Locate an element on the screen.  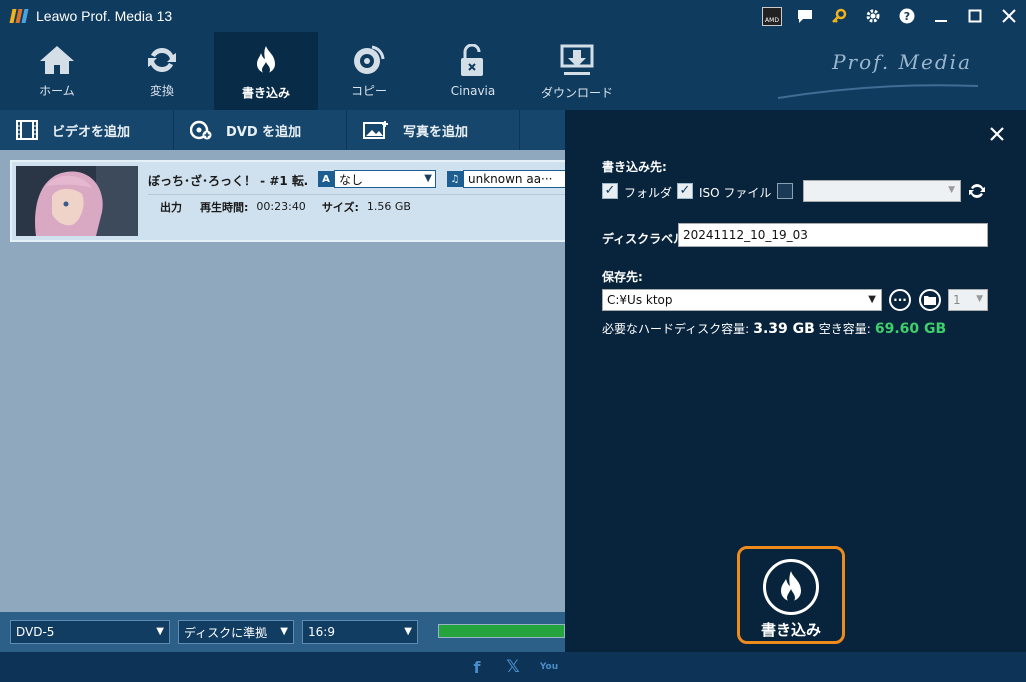
settings-gear-icon is located at coordinates (873, 16).